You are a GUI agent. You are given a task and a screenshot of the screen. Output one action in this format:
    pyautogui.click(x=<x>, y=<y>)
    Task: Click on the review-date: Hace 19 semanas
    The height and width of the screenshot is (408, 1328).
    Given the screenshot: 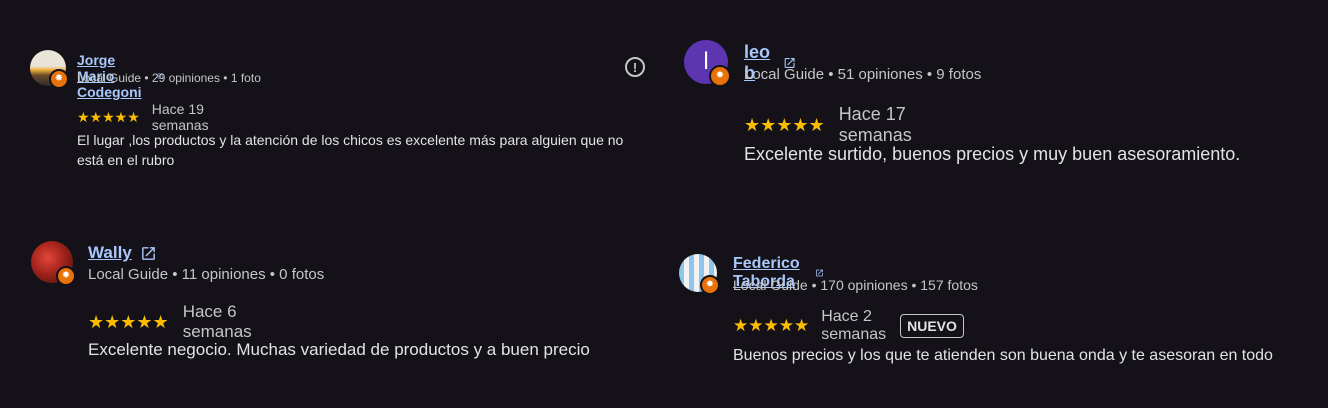 What is the action you would take?
    pyautogui.click(x=180, y=117)
    